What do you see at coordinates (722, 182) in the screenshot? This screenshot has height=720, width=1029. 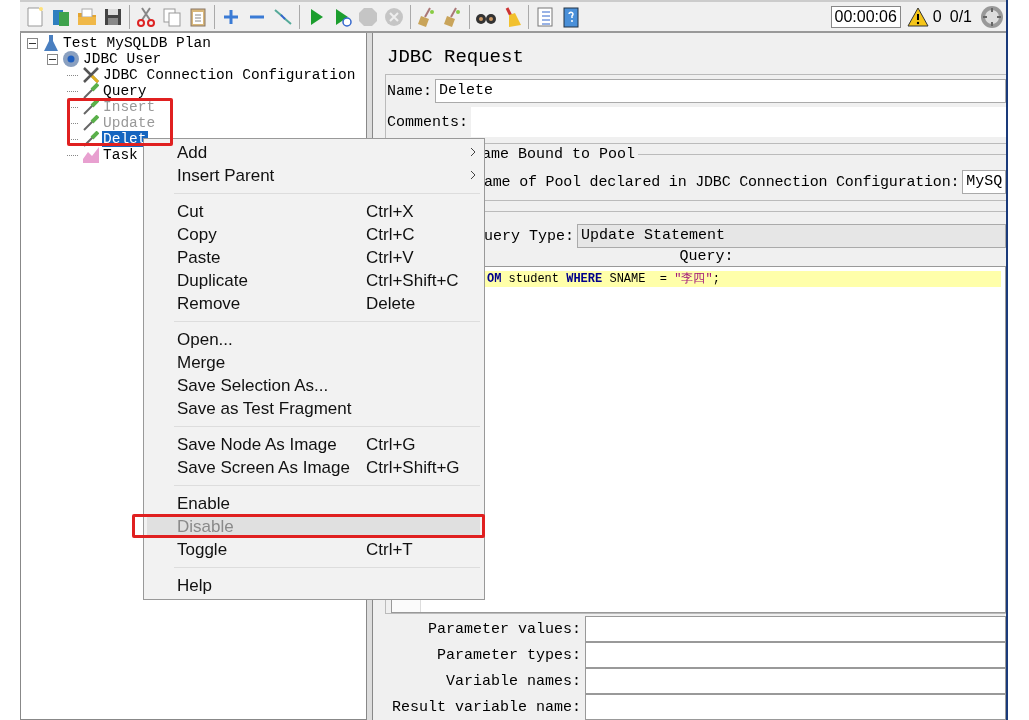 I see `field-label: ame of Pool declared in JDBC Connection Configuration:` at bounding box center [722, 182].